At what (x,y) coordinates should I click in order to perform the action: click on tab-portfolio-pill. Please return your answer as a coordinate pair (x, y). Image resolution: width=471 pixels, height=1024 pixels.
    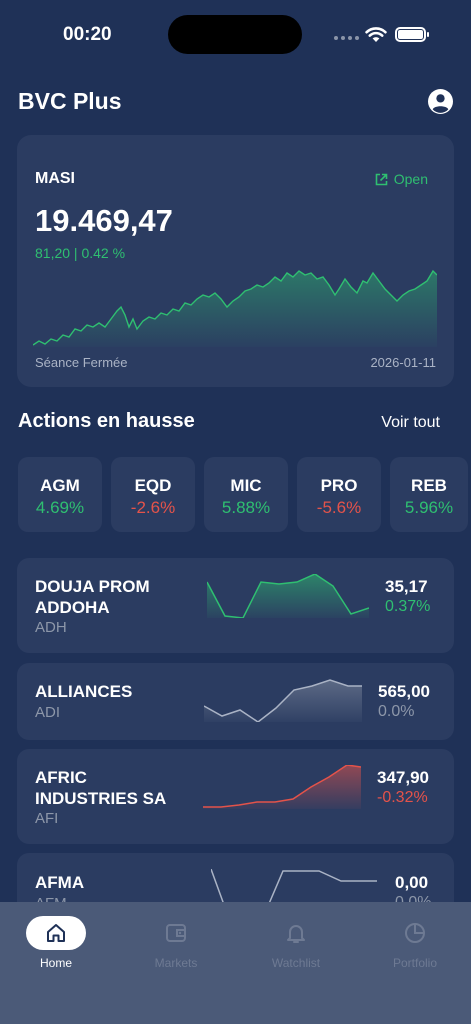
    Looking at the image, I should click on (415, 933).